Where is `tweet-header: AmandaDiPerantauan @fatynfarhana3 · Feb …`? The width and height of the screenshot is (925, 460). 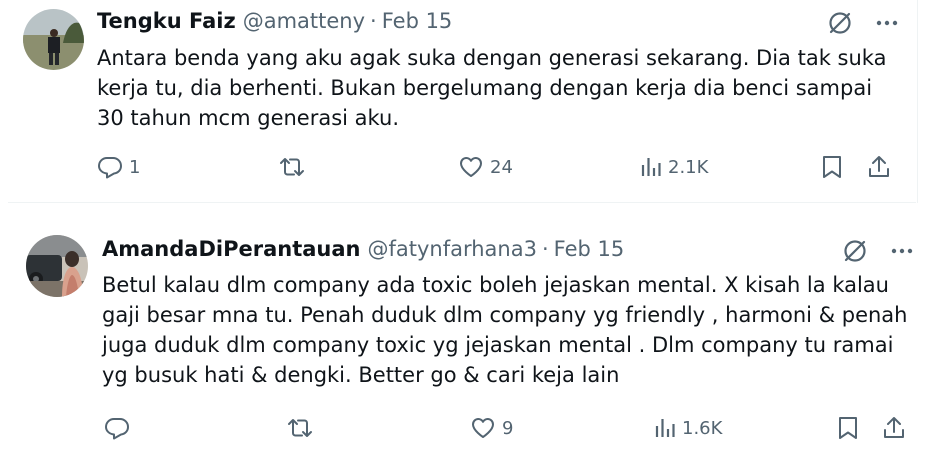 tweet-header: AmandaDiPerantauan @fatynfarhana3 · Feb … is located at coordinates (363, 249).